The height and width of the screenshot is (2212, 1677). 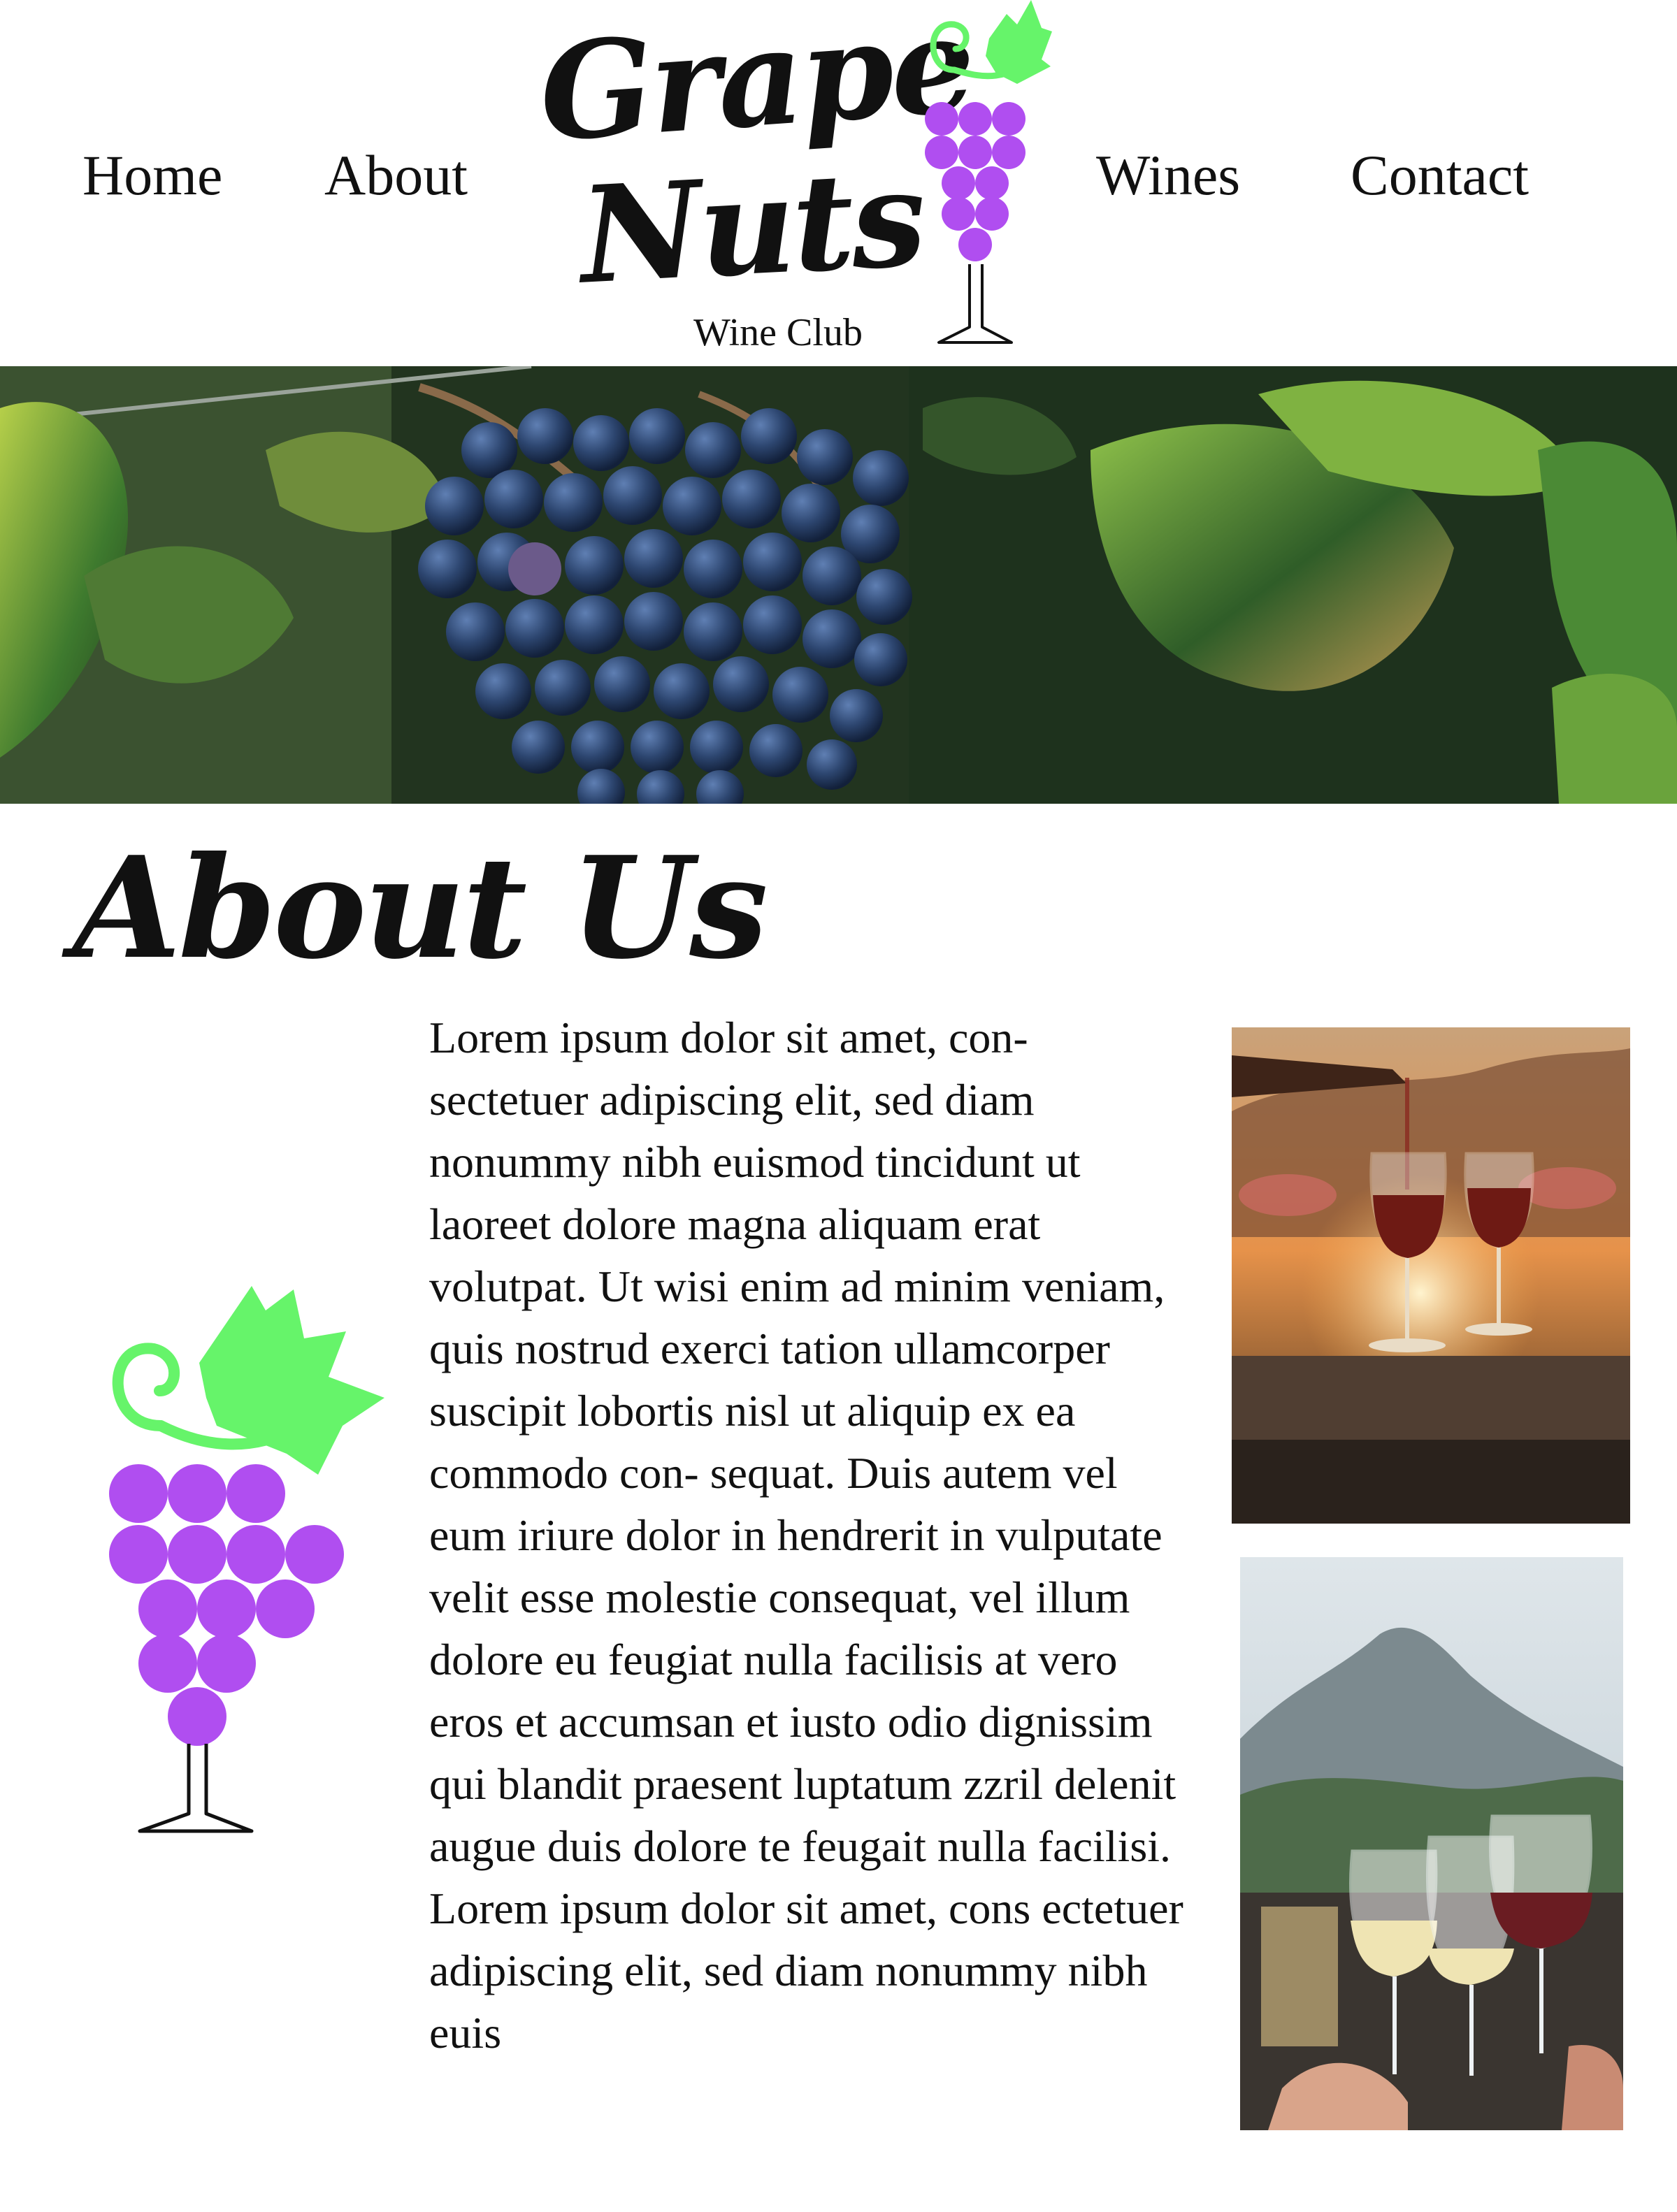 I want to click on wine-pour-photo, so click(x=1431, y=1275).